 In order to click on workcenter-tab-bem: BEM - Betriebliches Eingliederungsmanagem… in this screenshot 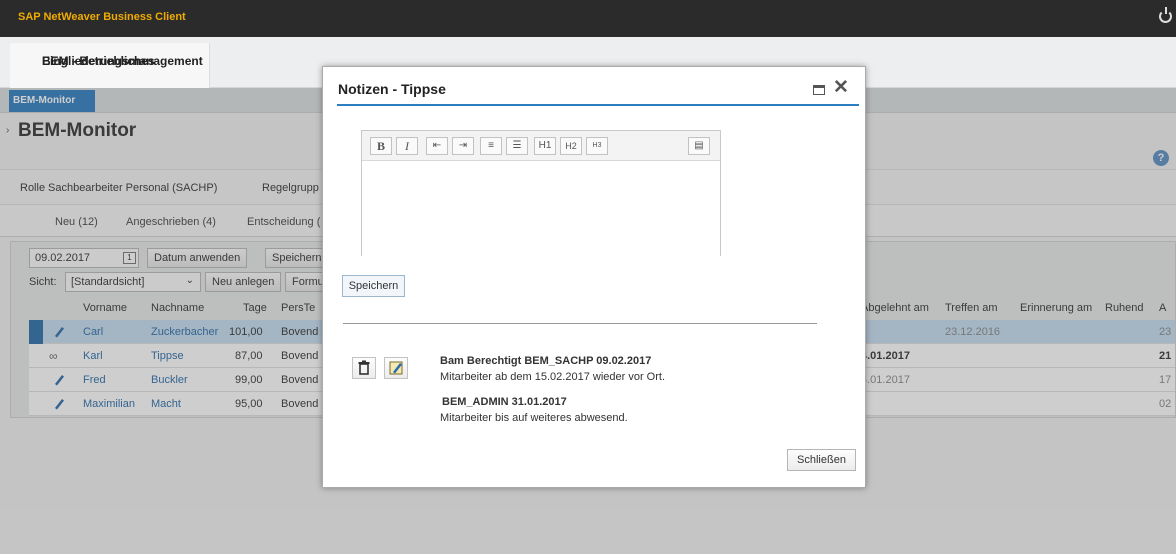, I will do `click(110, 65)`.